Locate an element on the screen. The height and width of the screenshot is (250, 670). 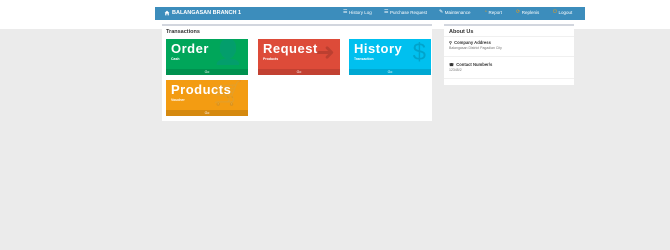
nav-replenis: ⟳ Replenis is located at coordinates (528, 12).